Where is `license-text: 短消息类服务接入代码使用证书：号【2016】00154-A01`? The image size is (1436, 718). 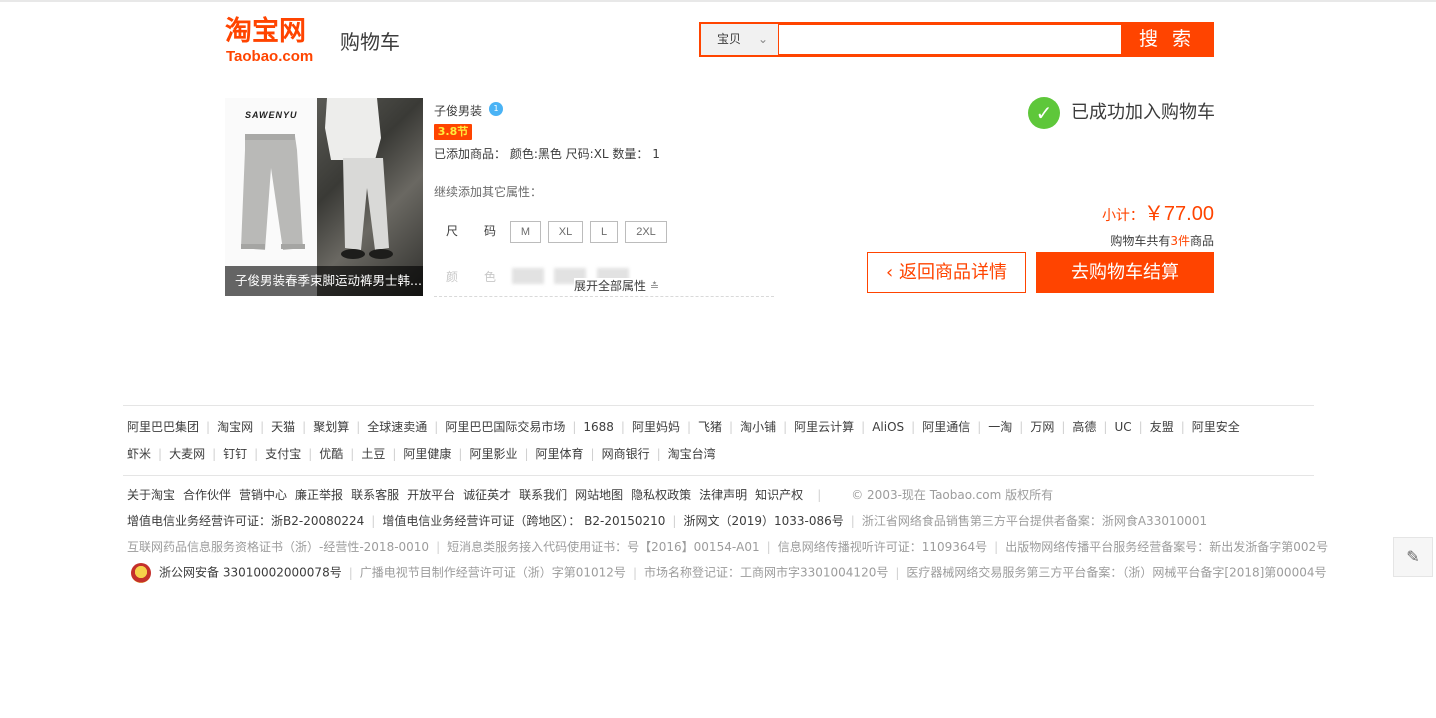
license-text: 短消息类服务接入代码使用证书：号【2016】00154-A01 is located at coordinates (603, 547).